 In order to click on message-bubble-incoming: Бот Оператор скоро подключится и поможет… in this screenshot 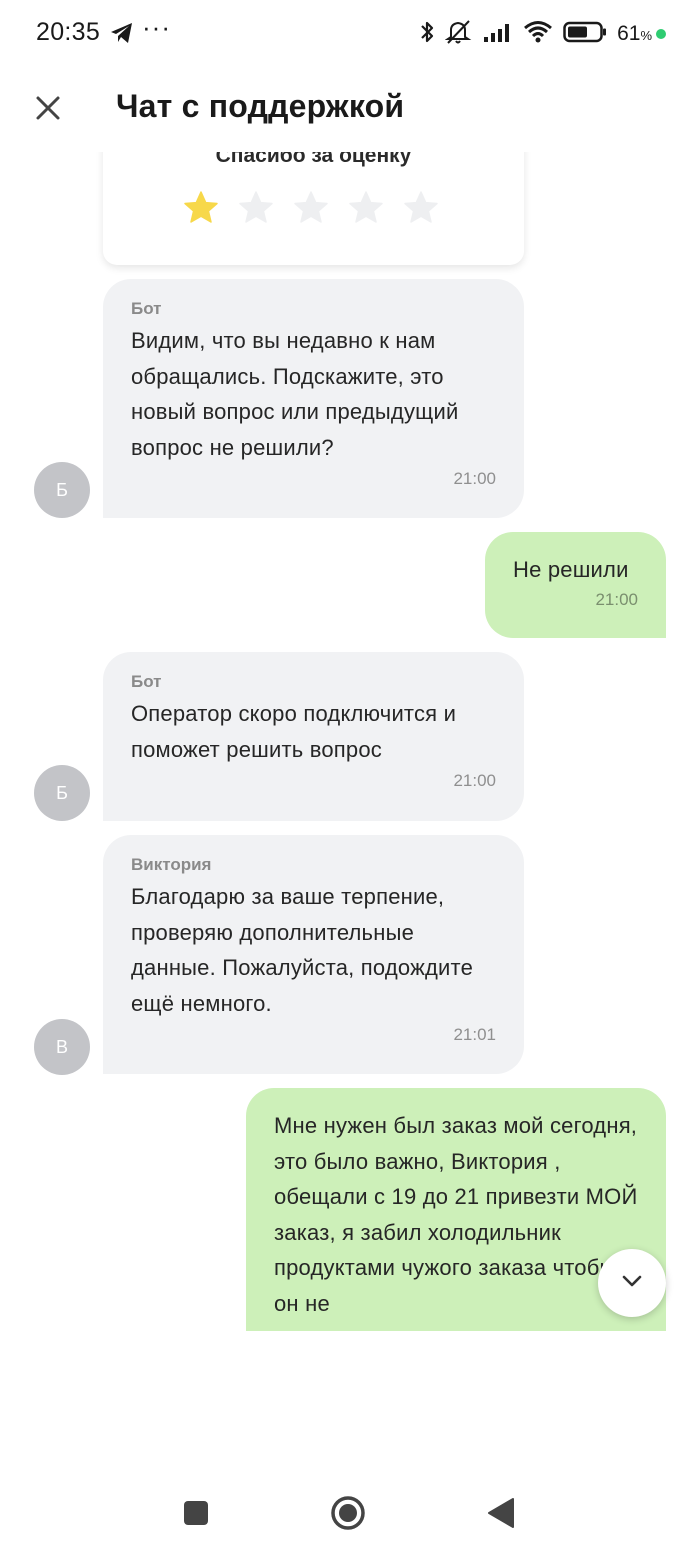, I will do `click(313, 736)`.